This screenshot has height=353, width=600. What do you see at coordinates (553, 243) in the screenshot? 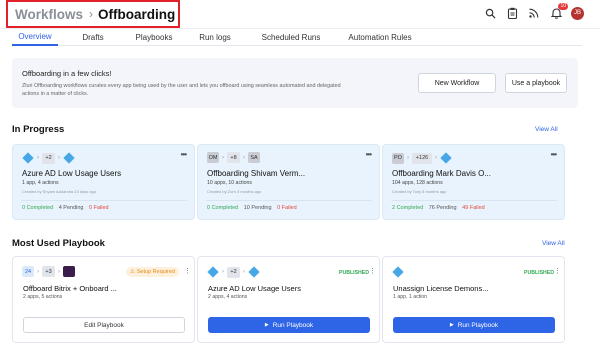
I see `most-used-view-all-link: View All` at bounding box center [553, 243].